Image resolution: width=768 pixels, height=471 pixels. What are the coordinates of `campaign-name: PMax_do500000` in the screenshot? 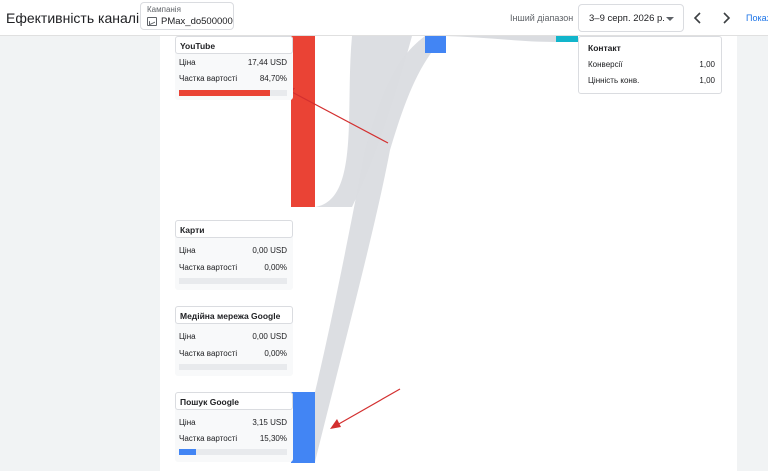 It's located at (197, 21).